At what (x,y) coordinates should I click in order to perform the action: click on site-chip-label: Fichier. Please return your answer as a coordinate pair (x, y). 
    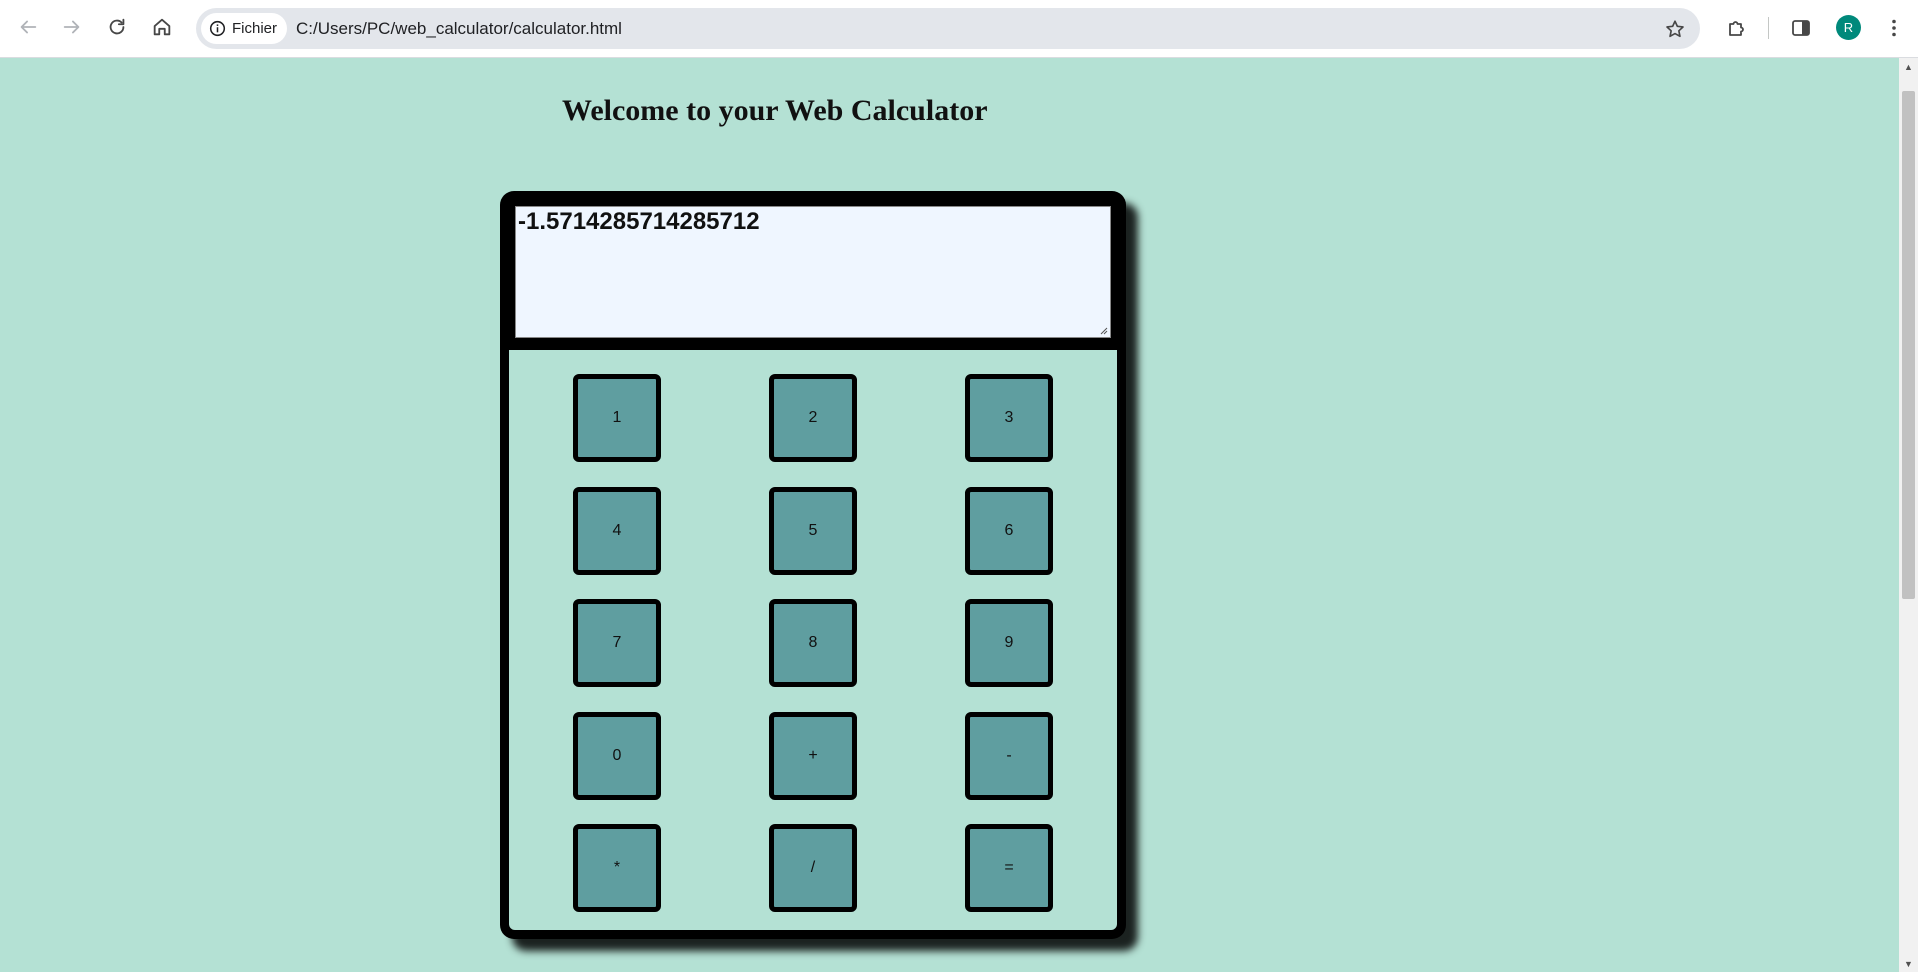
    Looking at the image, I should click on (255, 28).